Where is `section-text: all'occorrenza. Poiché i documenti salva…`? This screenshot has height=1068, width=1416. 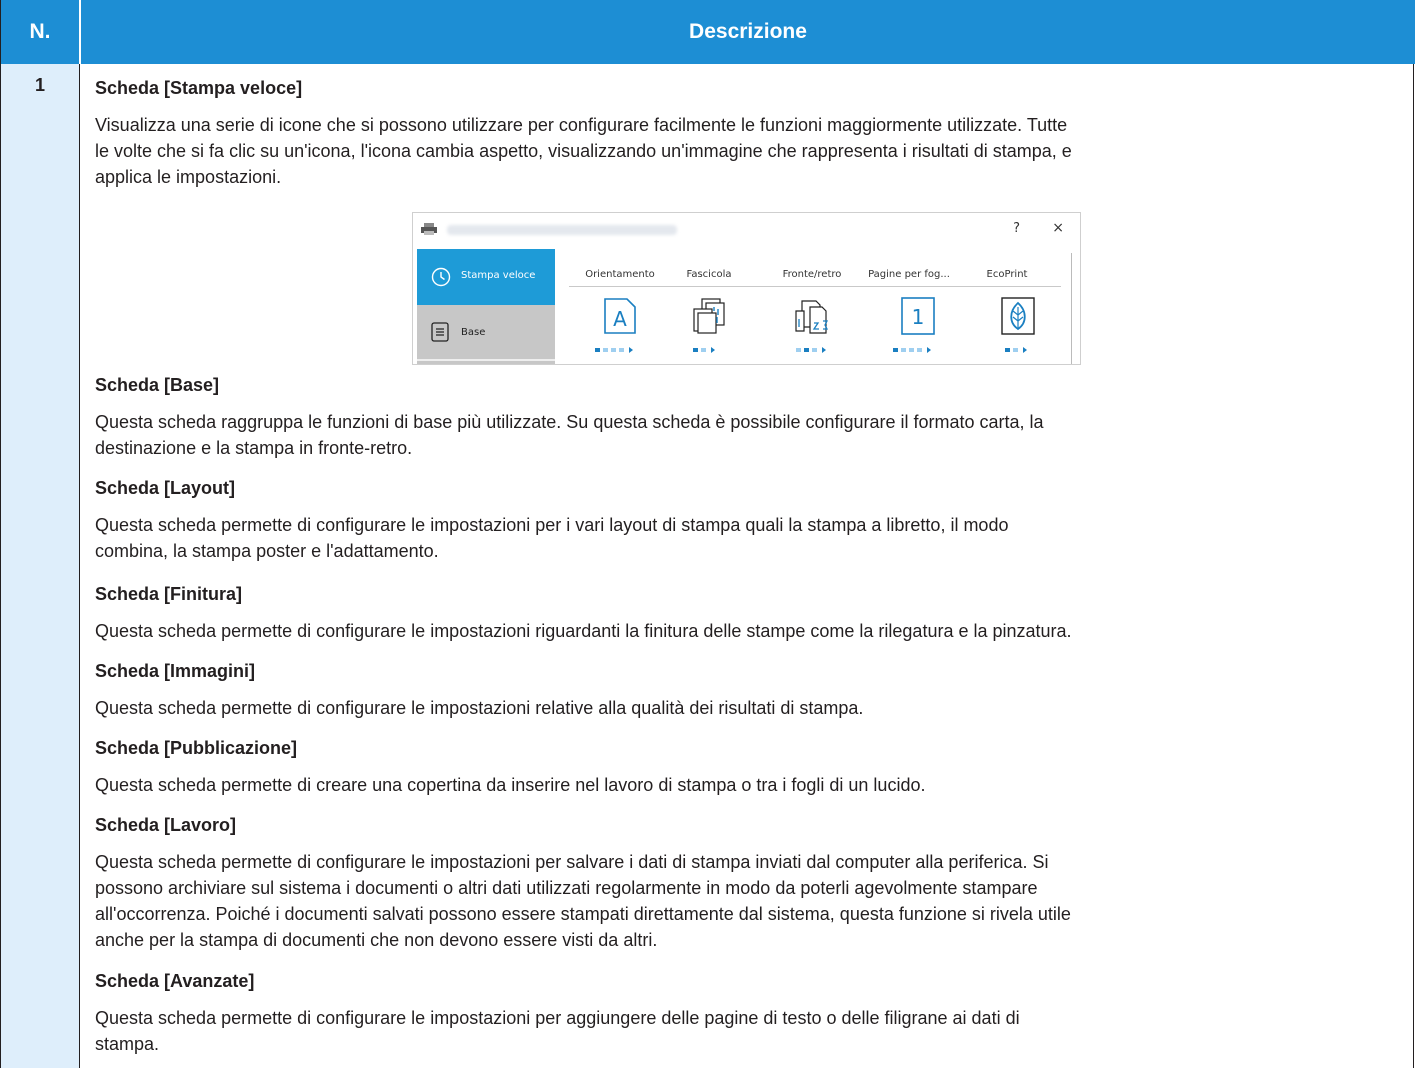 section-text: all'occorrenza. Poiché i documenti salva… is located at coordinates (583, 914).